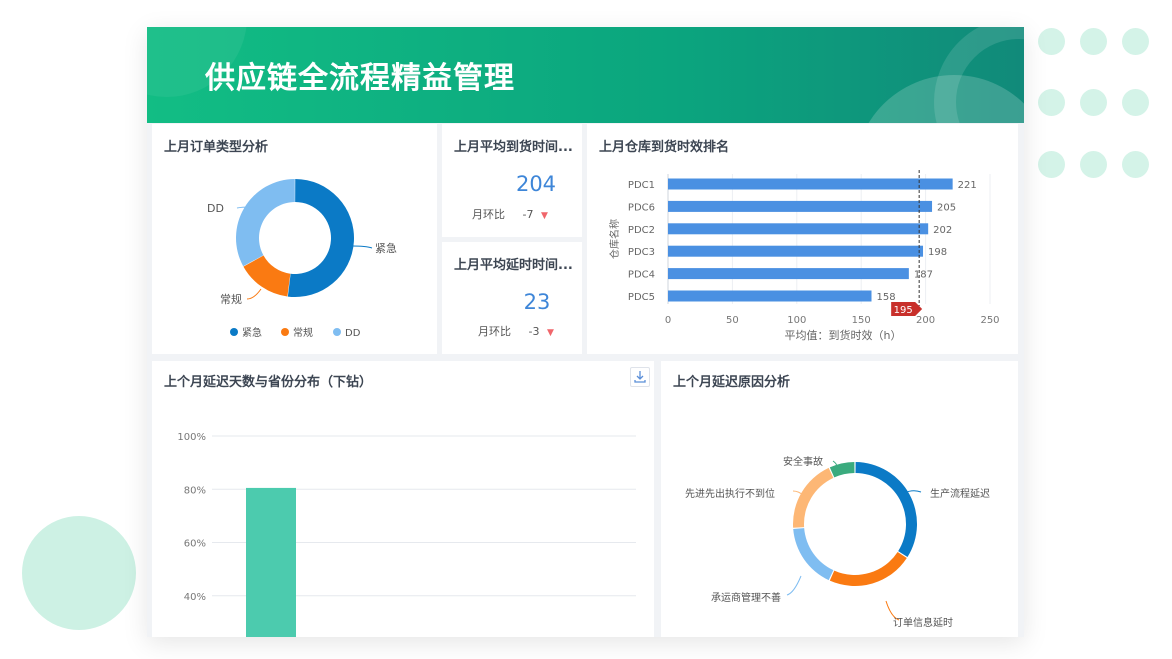 This screenshot has height=659, width=1172. What do you see at coordinates (362, 247) in the screenshot?
I see `urgent-label-line` at bounding box center [362, 247].